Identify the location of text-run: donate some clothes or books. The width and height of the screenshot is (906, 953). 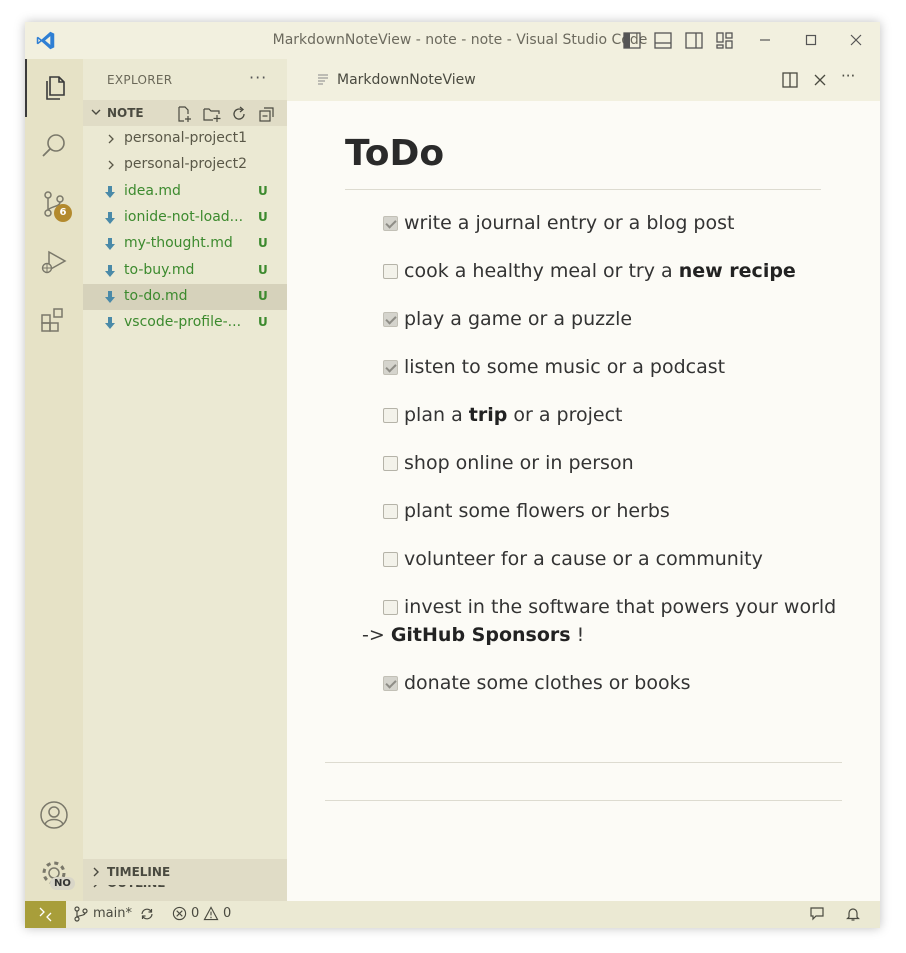
(547, 683).